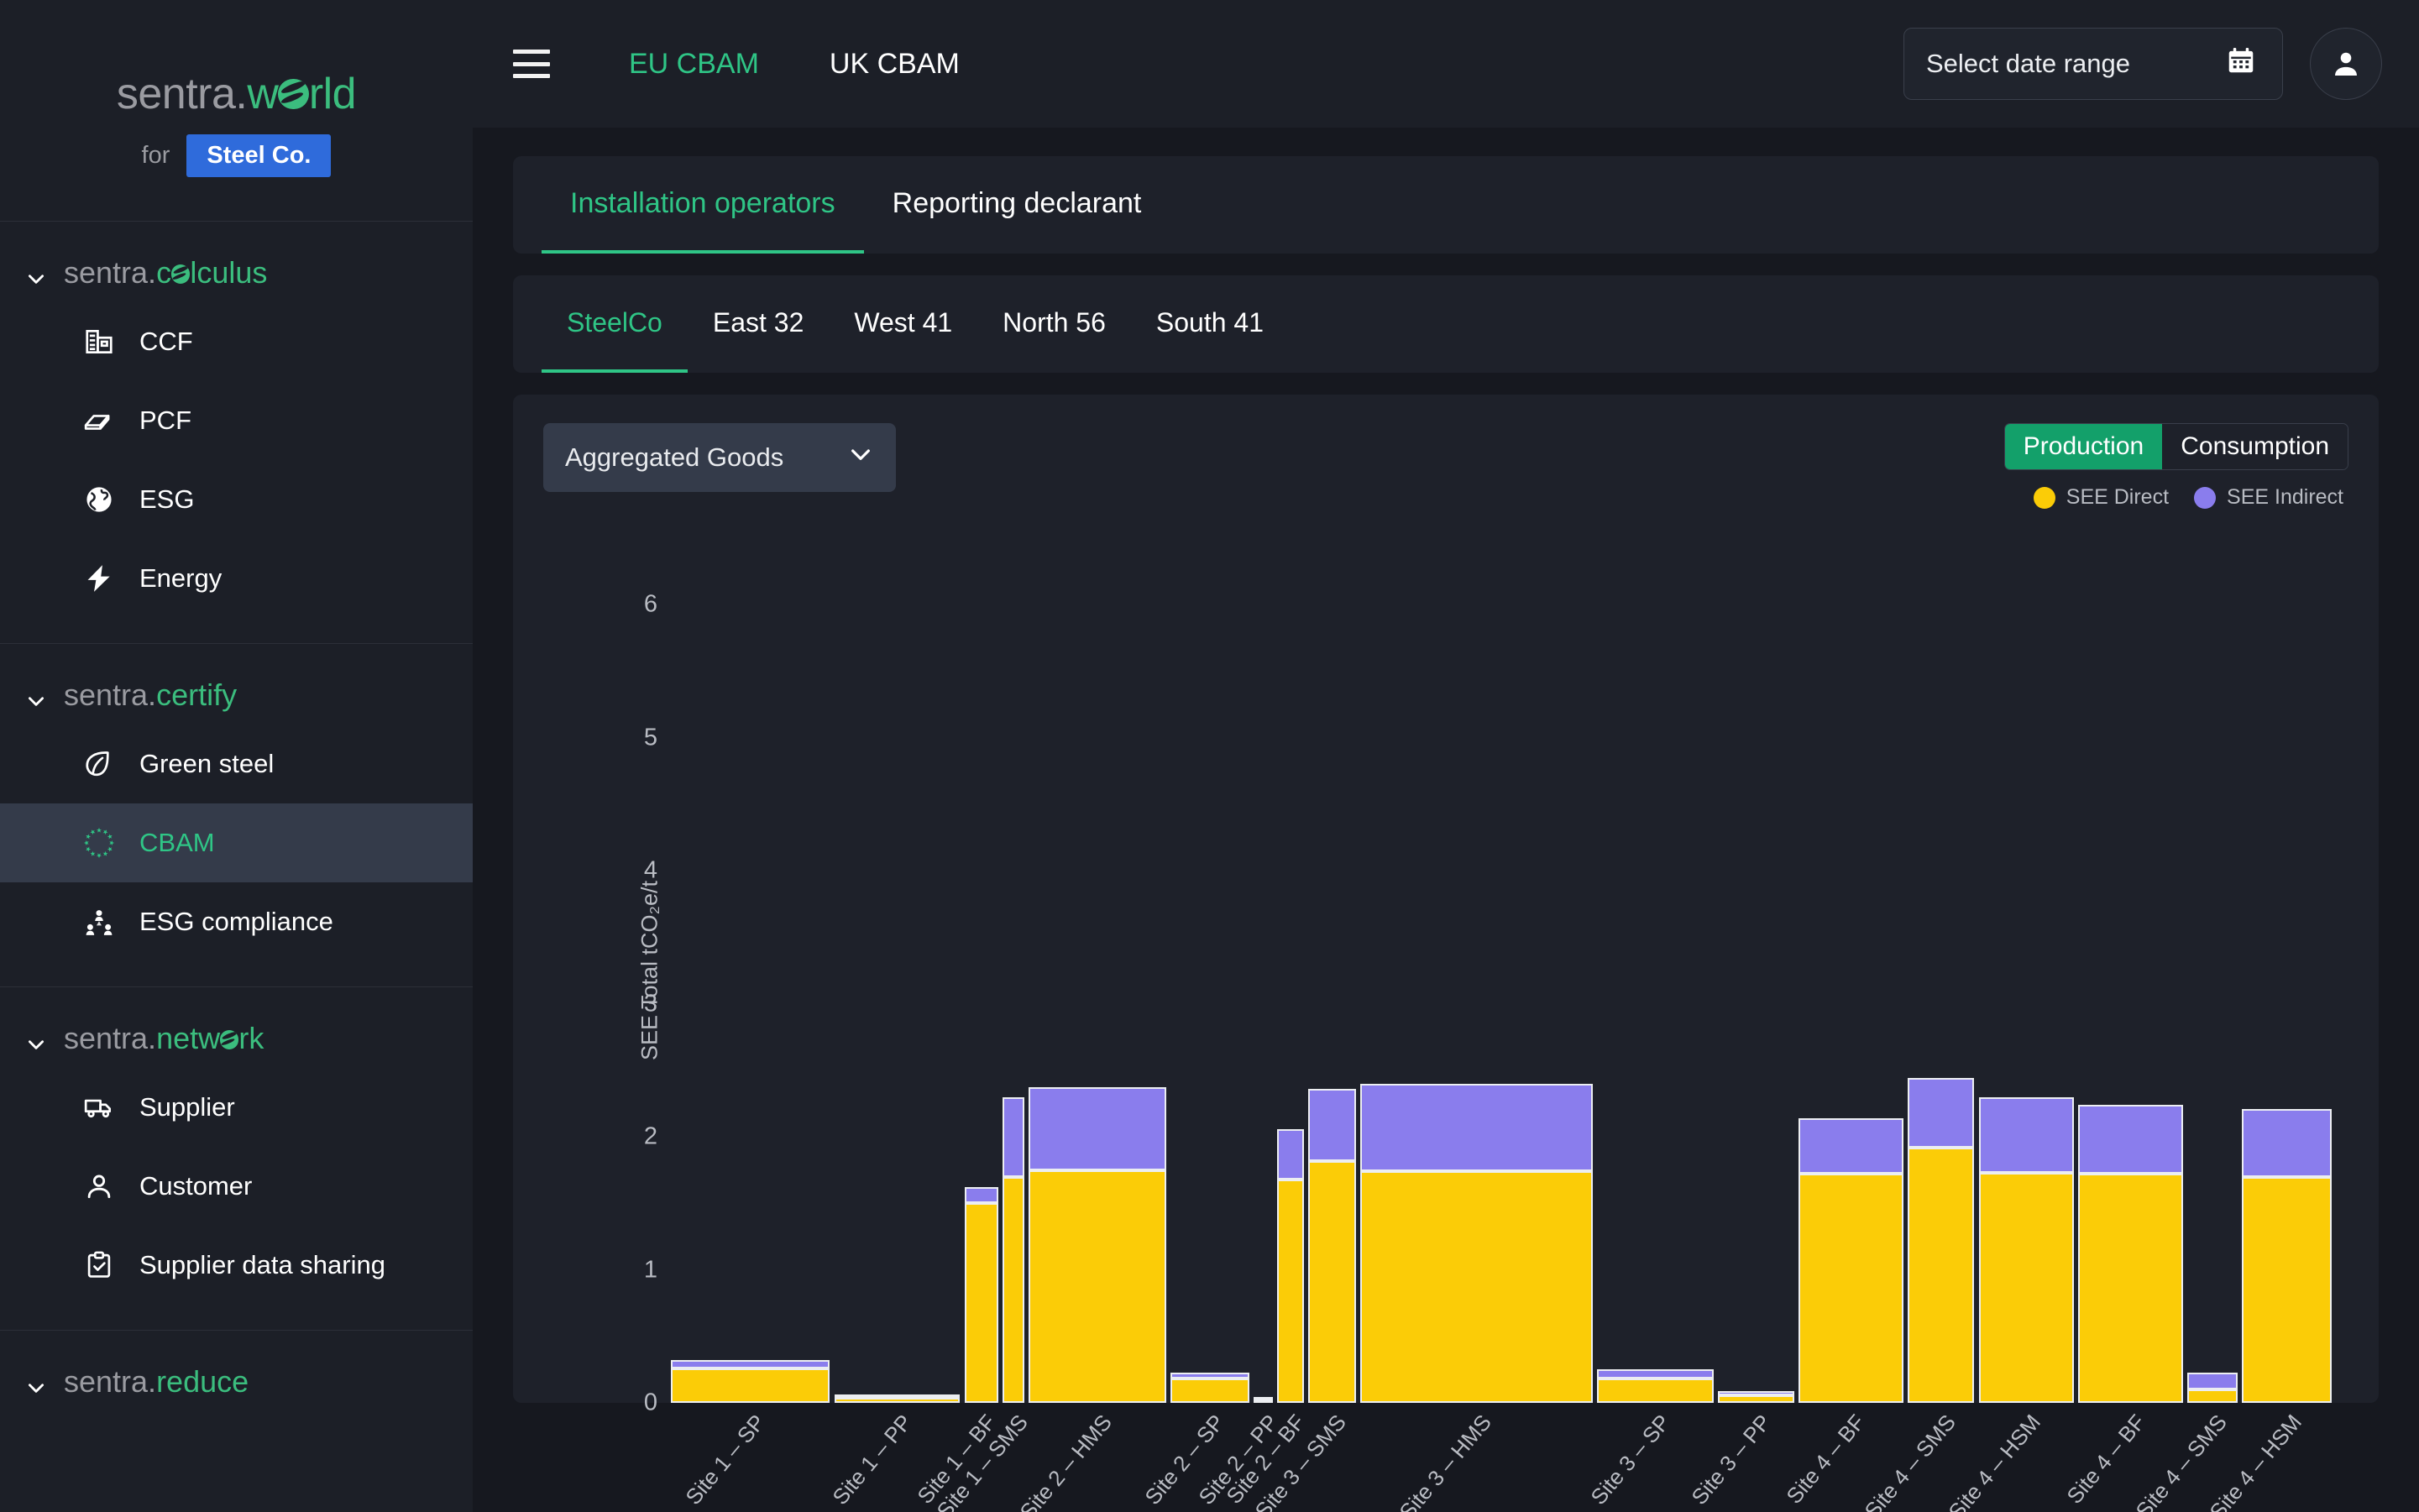 The image size is (2419, 1512). Describe the element at coordinates (650, 1136) in the screenshot. I see `y-axis-tick: 2` at that location.